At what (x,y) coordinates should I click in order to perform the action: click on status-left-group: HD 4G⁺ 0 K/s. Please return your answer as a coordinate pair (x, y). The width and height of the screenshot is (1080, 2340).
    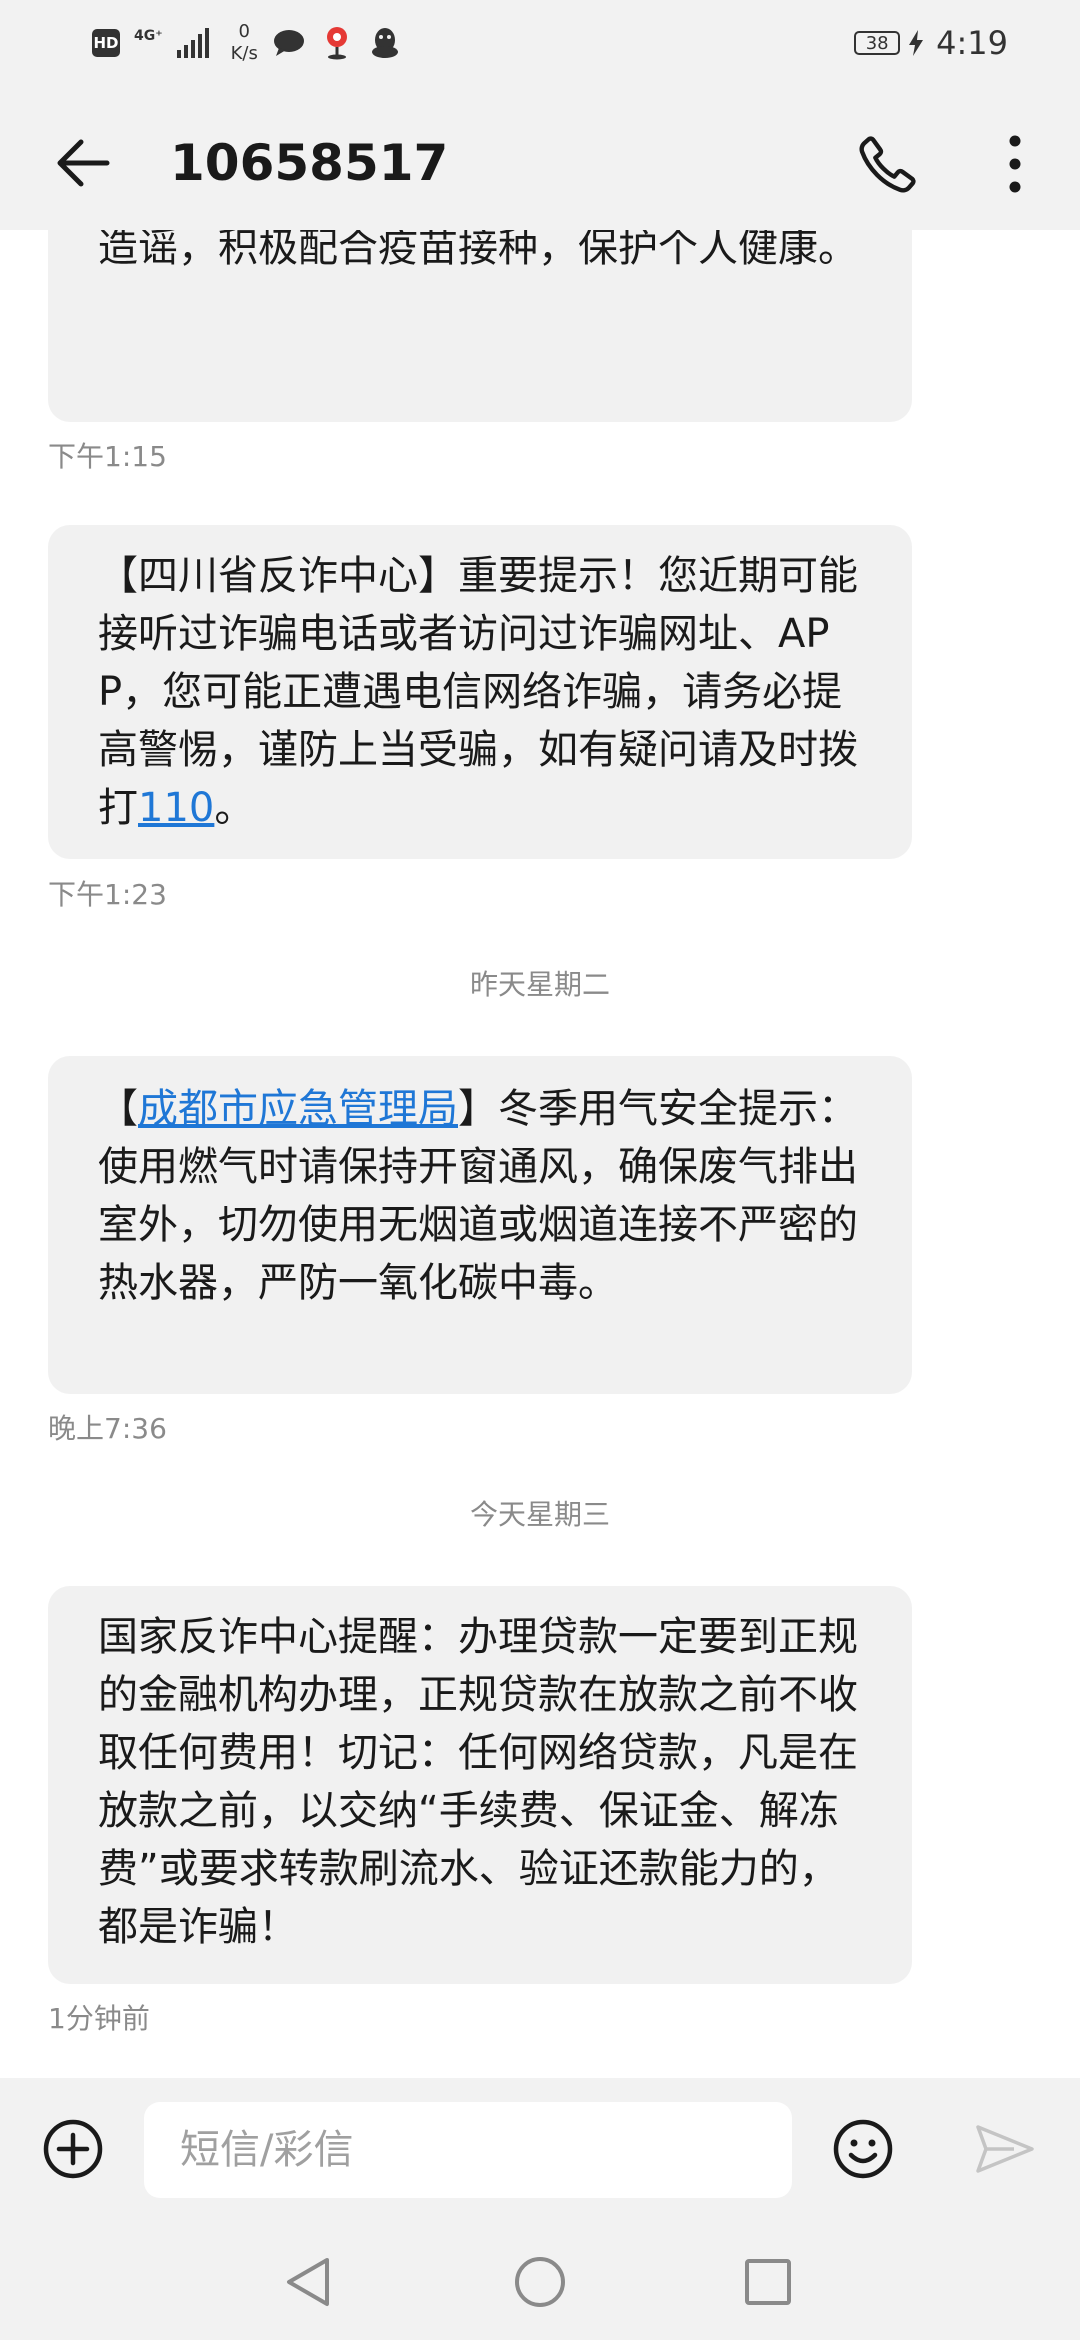
    Looking at the image, I should click on (247, 43).